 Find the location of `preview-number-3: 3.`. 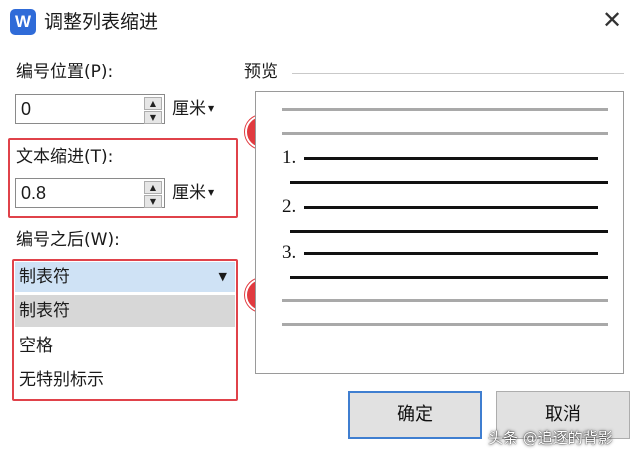

preview-number-3: 3. is located at coordinates (289, 252).